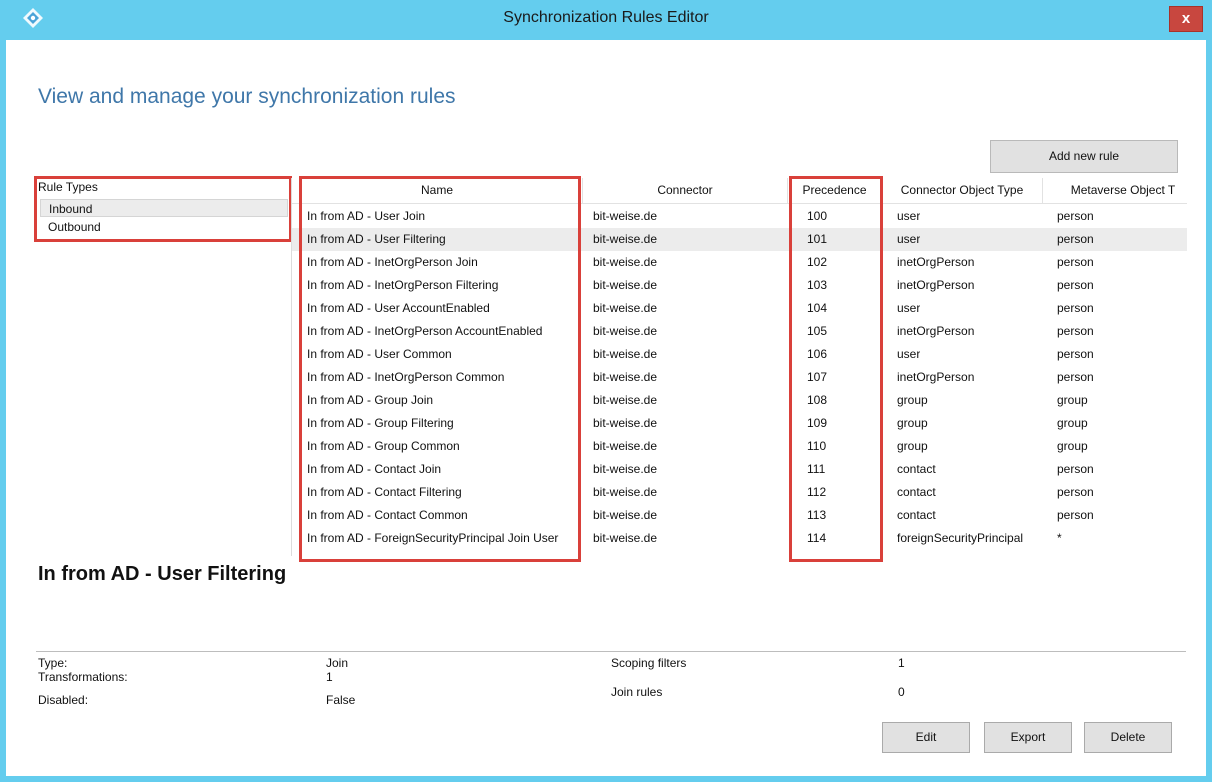 Image resolution: width=1212 pixels, height=782 pixels. Describe the element at coordinates (649, 663) in the screenshot. I see `scoping-filters-label: Scoping filters` at that location.